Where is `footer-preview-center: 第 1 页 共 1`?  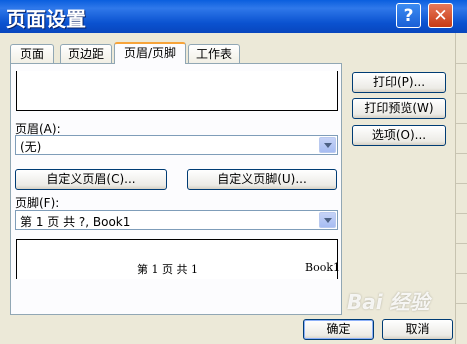 footer-preview-center: 第 1 页 共 1 is located at coordinates (167, 269).